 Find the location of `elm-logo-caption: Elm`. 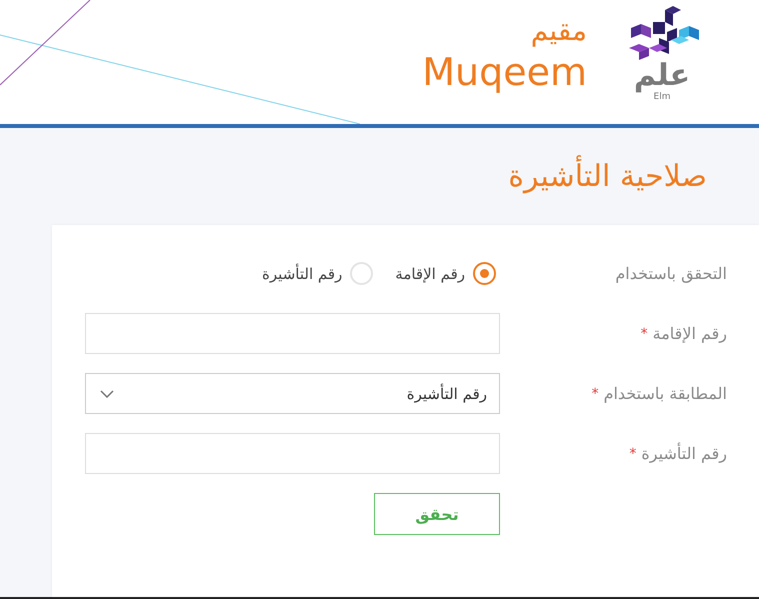

elm-logo-caption: Elm is located at coordinates (662, 97).